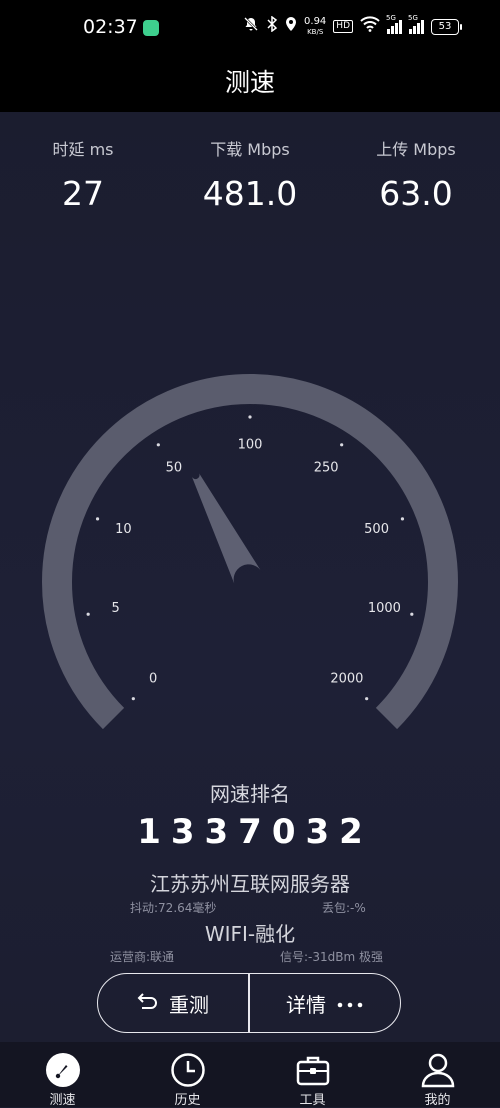 This screenshot has width=500, height=1108. I want to click on gauge-tick-label: 100, so click(250, 445).